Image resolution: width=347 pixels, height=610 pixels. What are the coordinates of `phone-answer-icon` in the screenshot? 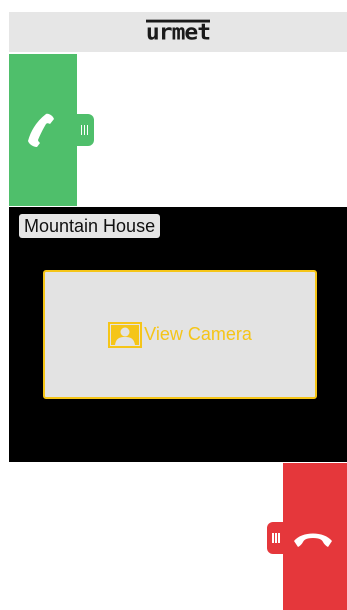 It's located at (41, 130).